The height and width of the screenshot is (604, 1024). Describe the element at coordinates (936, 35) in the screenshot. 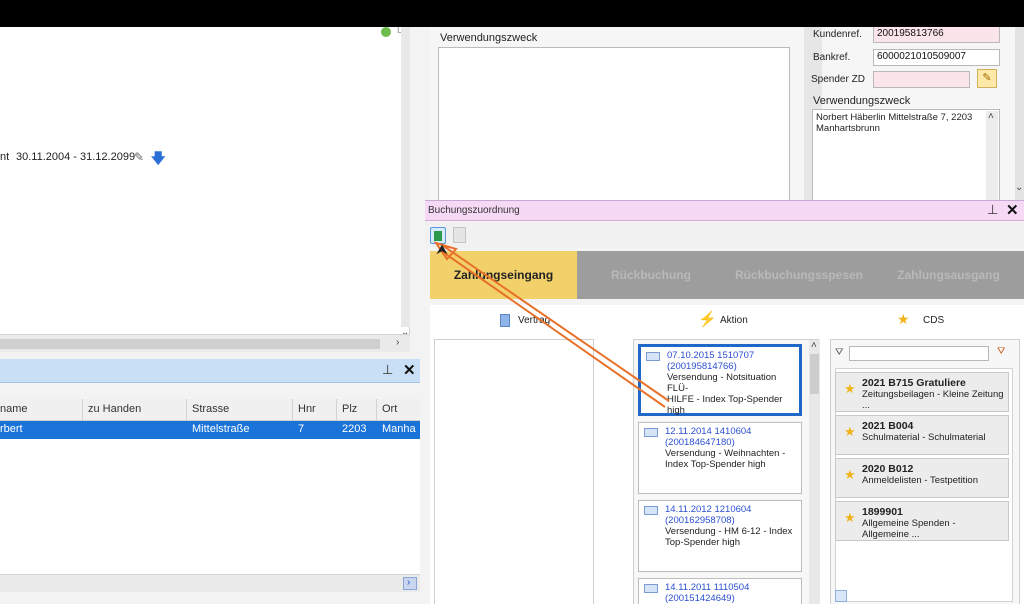

I see `kundenref-field: 200195813766` at that location.